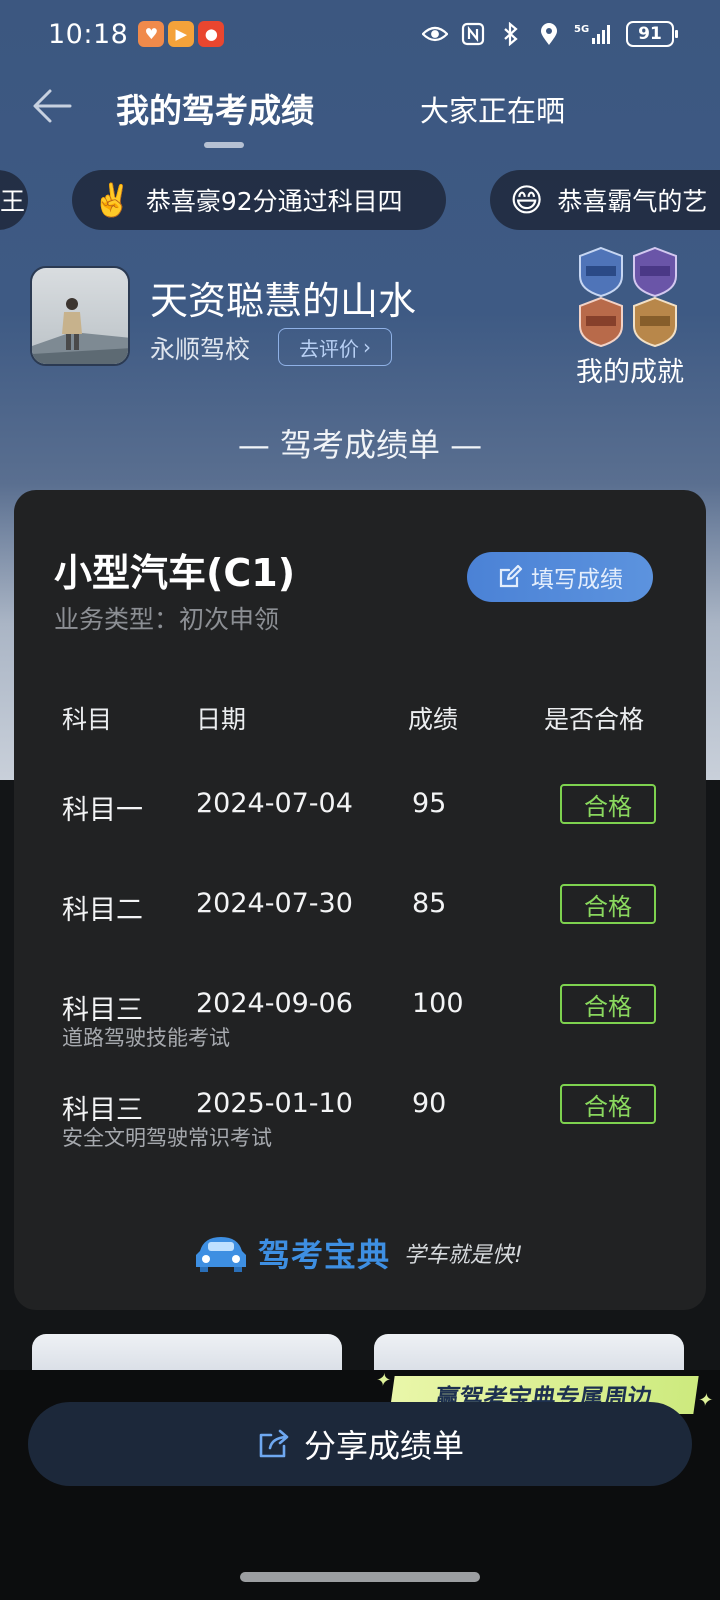  I want to click on tab-everyone-sharing: 大家正在晒, so click(492, 109).